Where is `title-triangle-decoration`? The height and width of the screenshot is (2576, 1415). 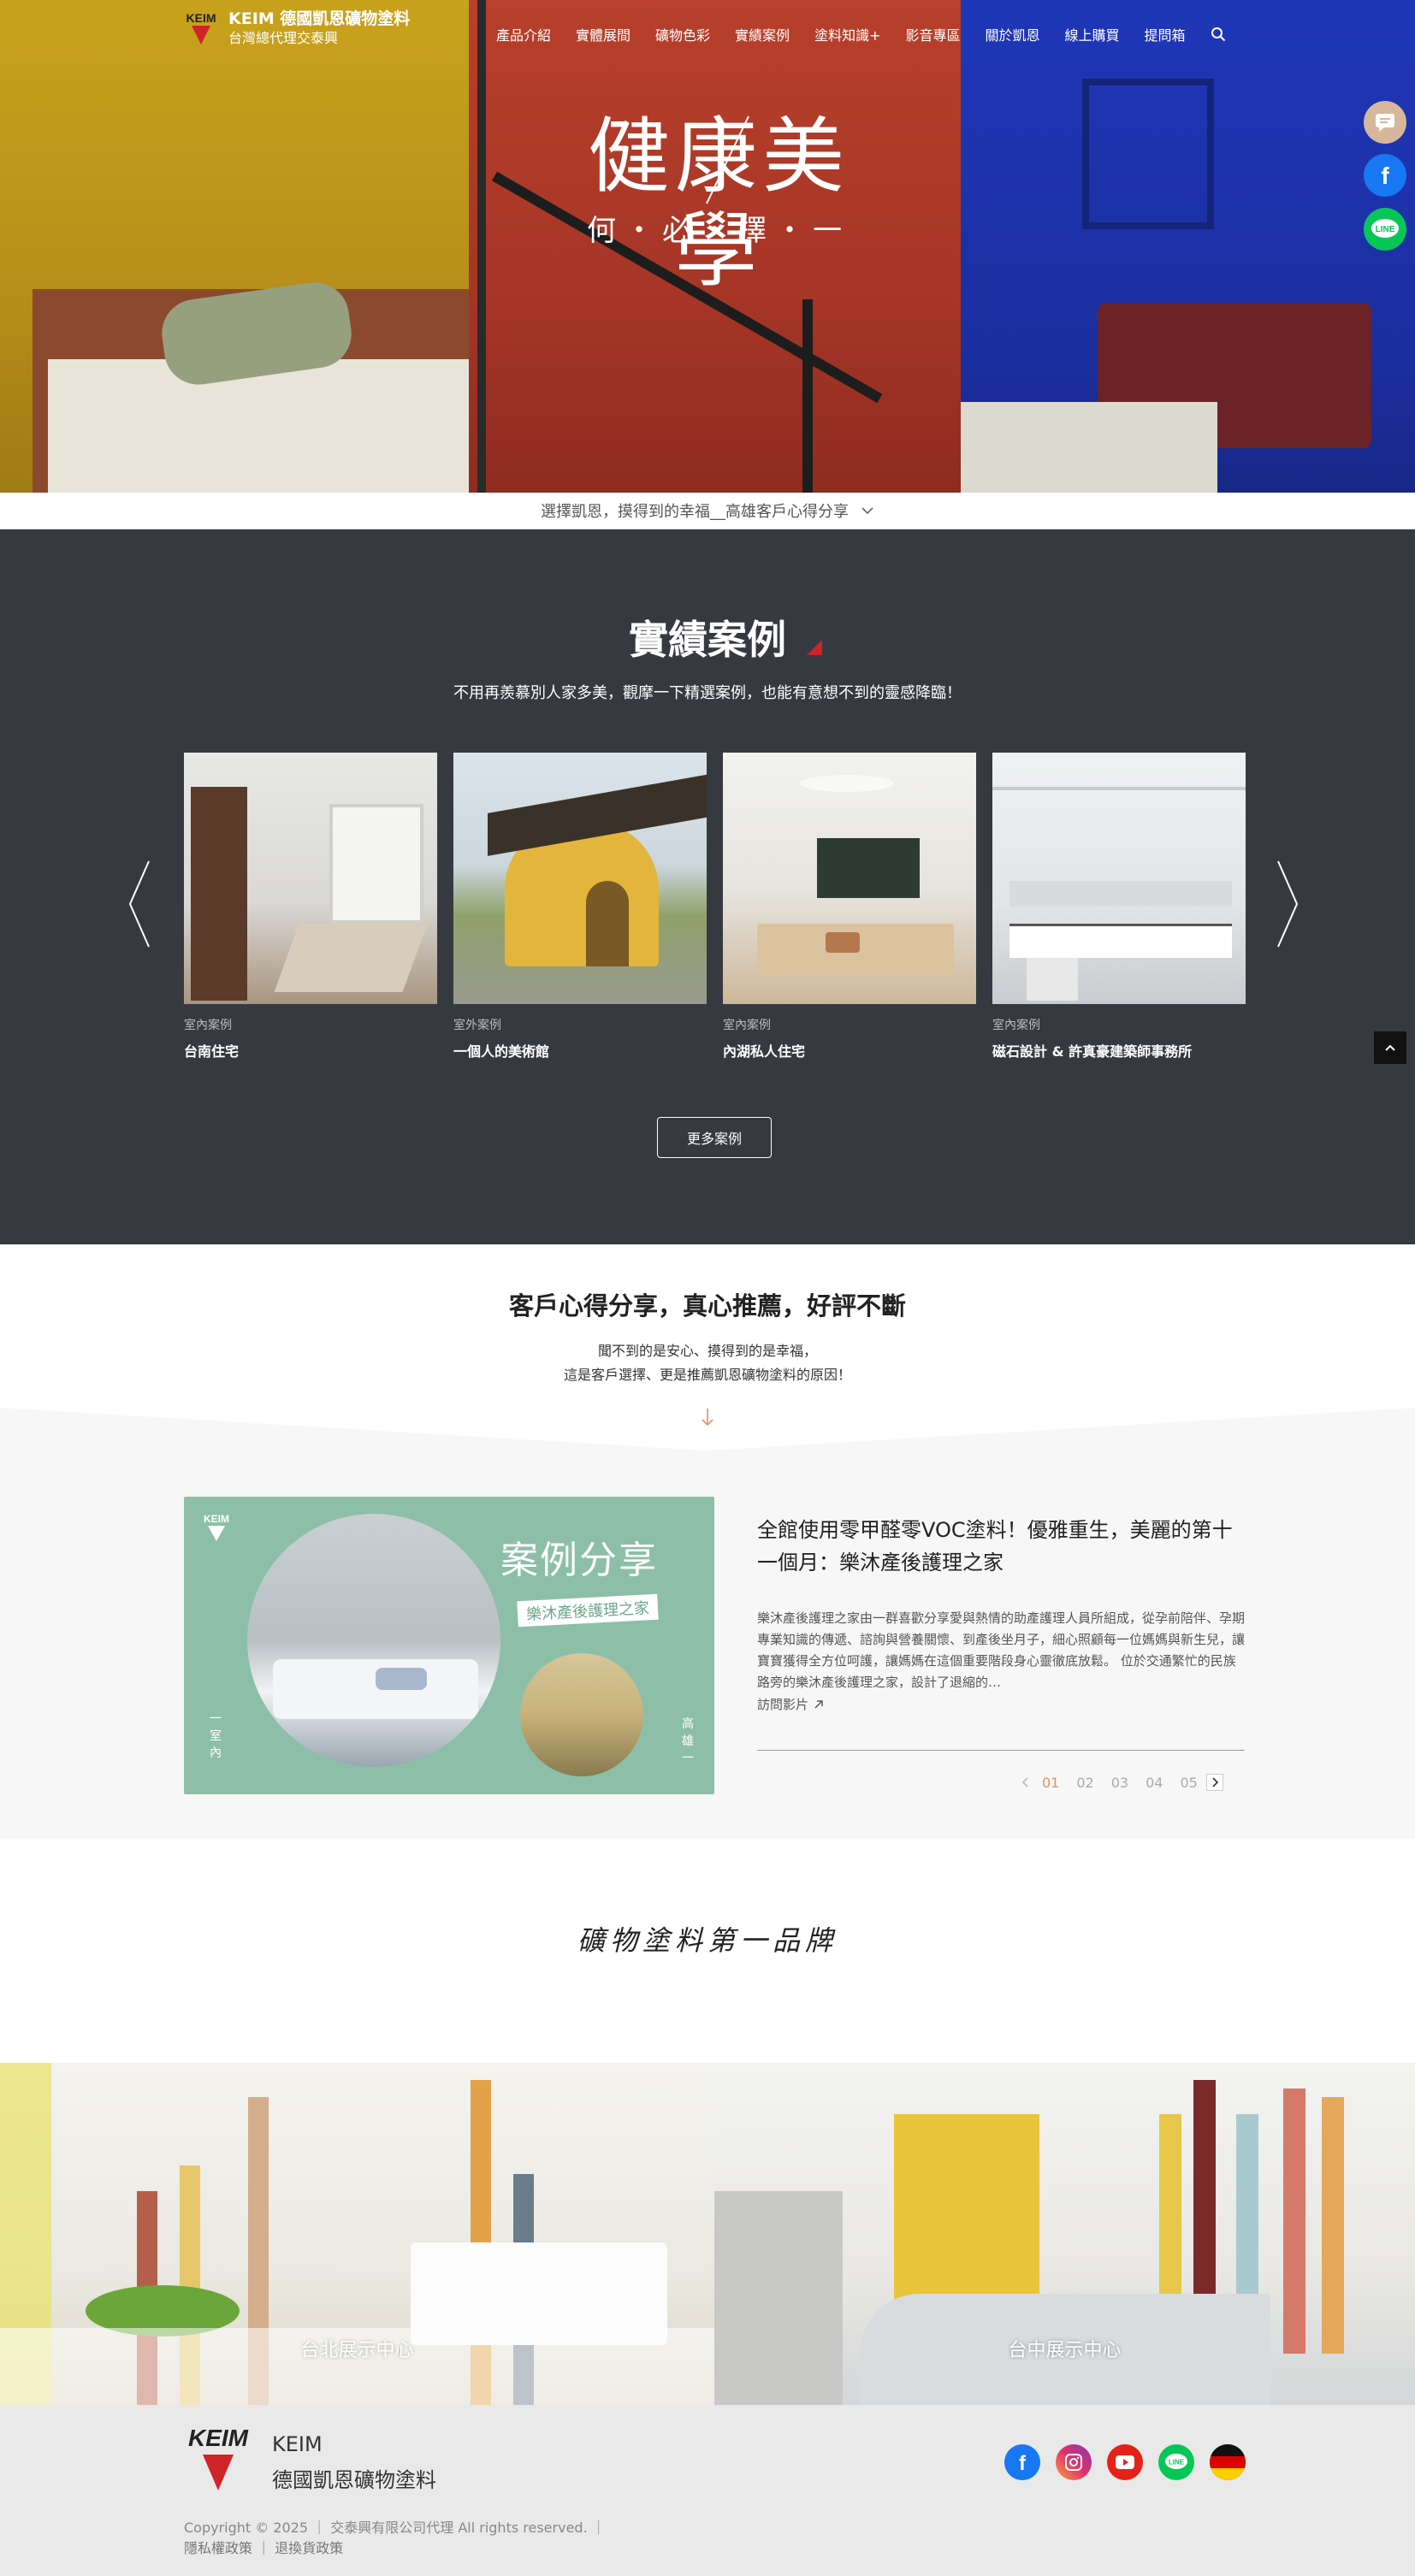 title-triangle-decoration is located at coordinates (814, 647).